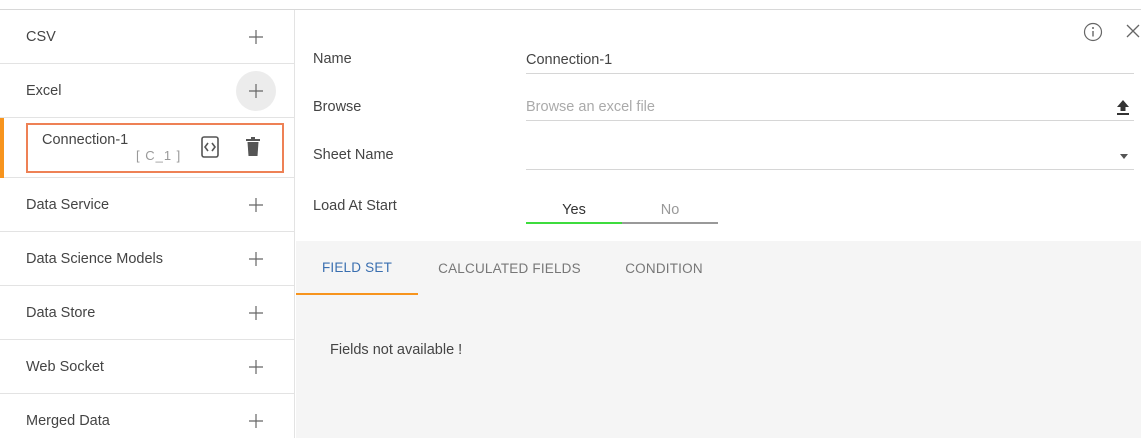  I want to click on load-at-start-toggle: Yes No, so click(622, 212).